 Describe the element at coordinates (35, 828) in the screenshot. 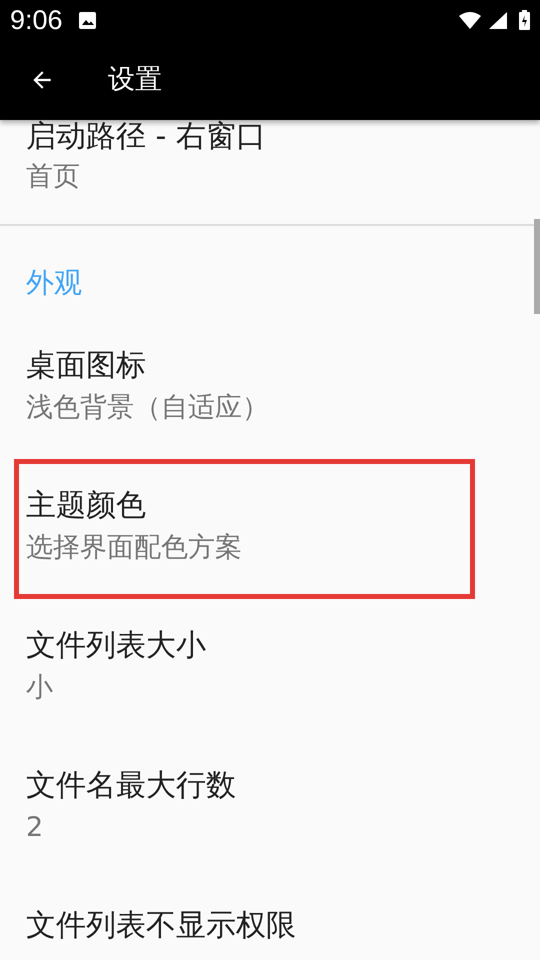

I see `item-summary: 2` at that location.